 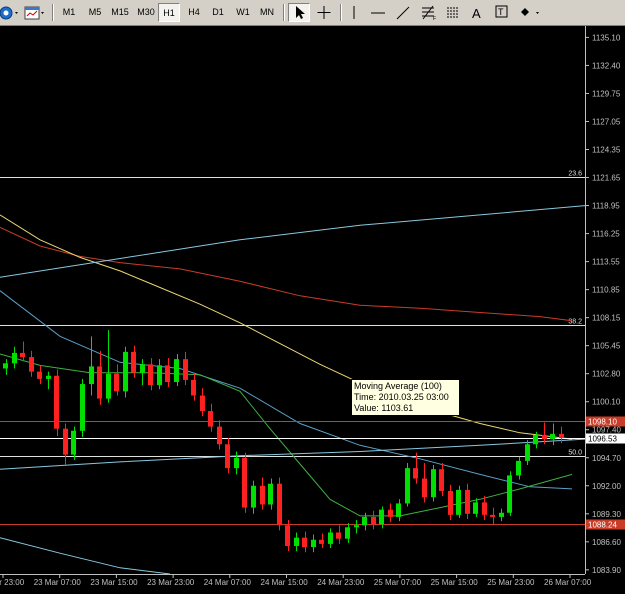 I want to click on price-tick-label: 1097.40, so click(x=606, y=430).